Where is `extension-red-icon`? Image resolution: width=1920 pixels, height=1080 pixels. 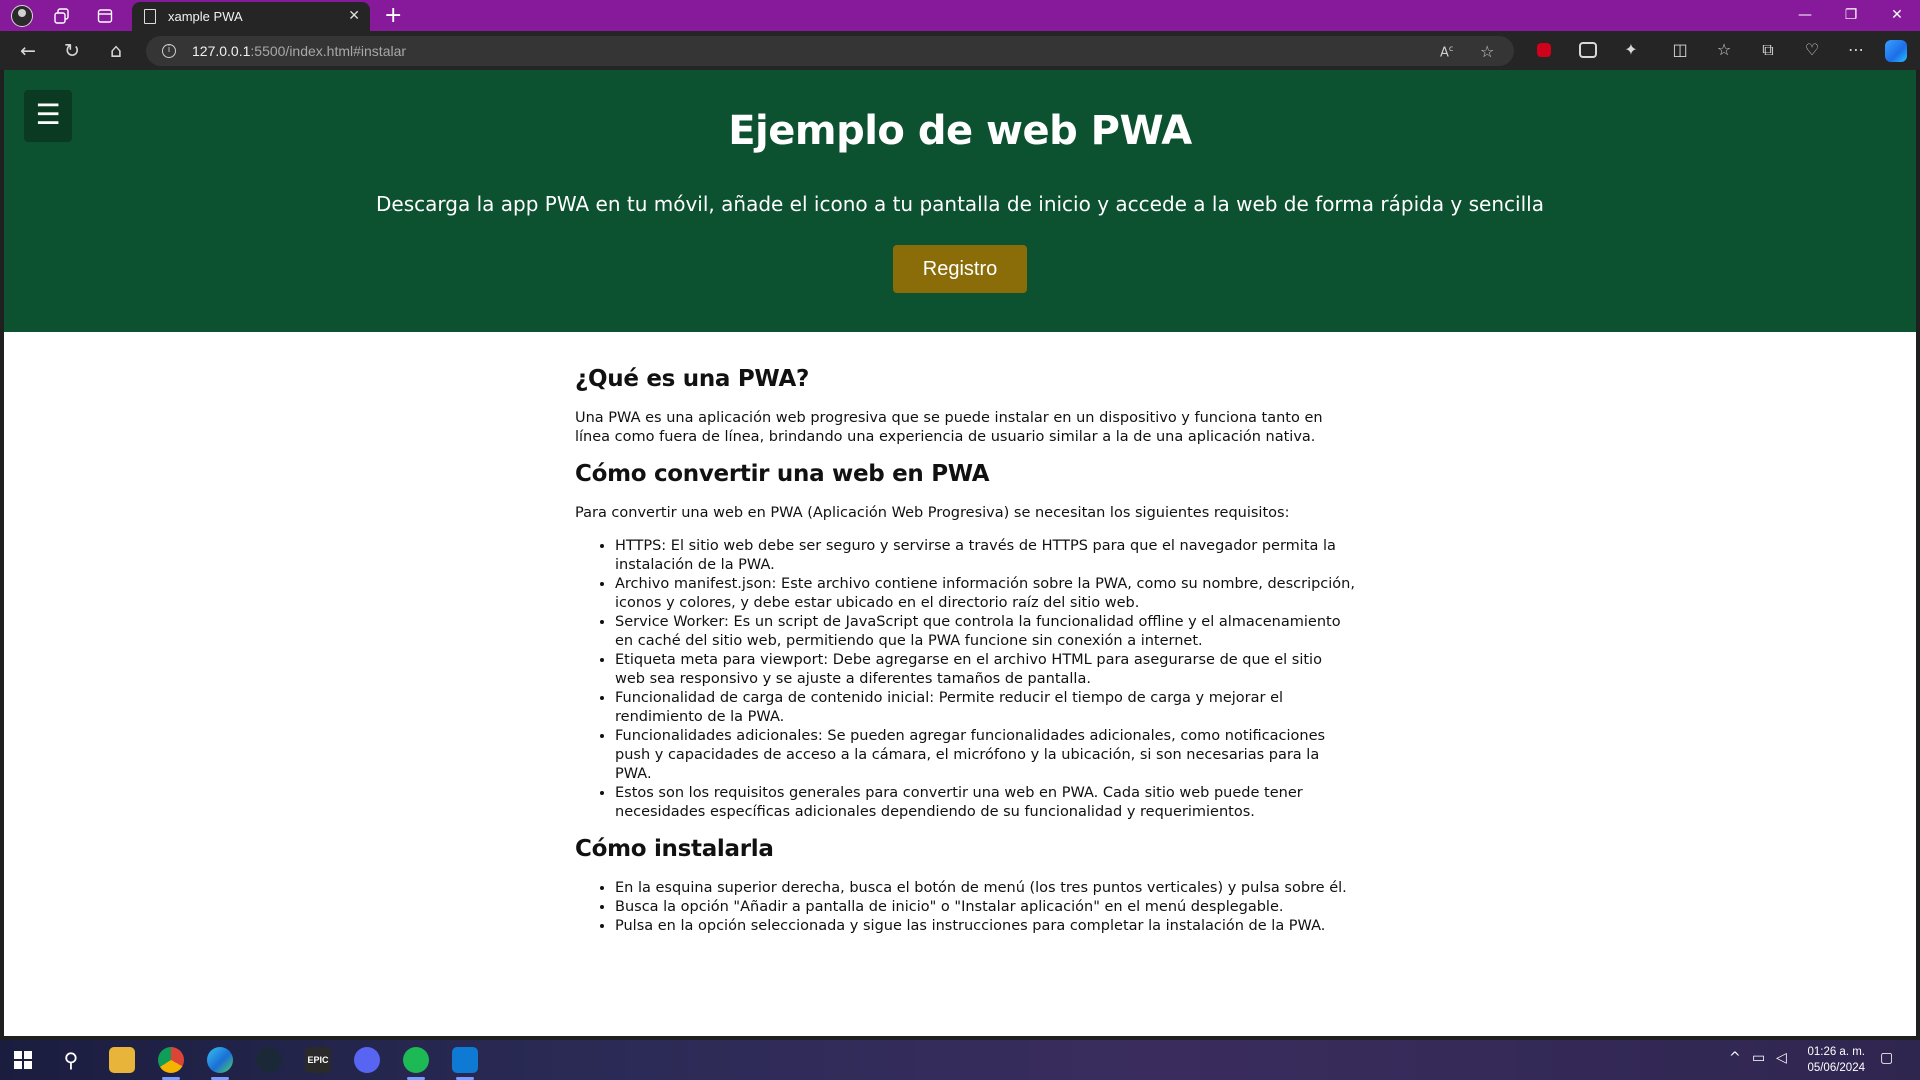 extension-red-icon is located at coordinates (1544, 50).